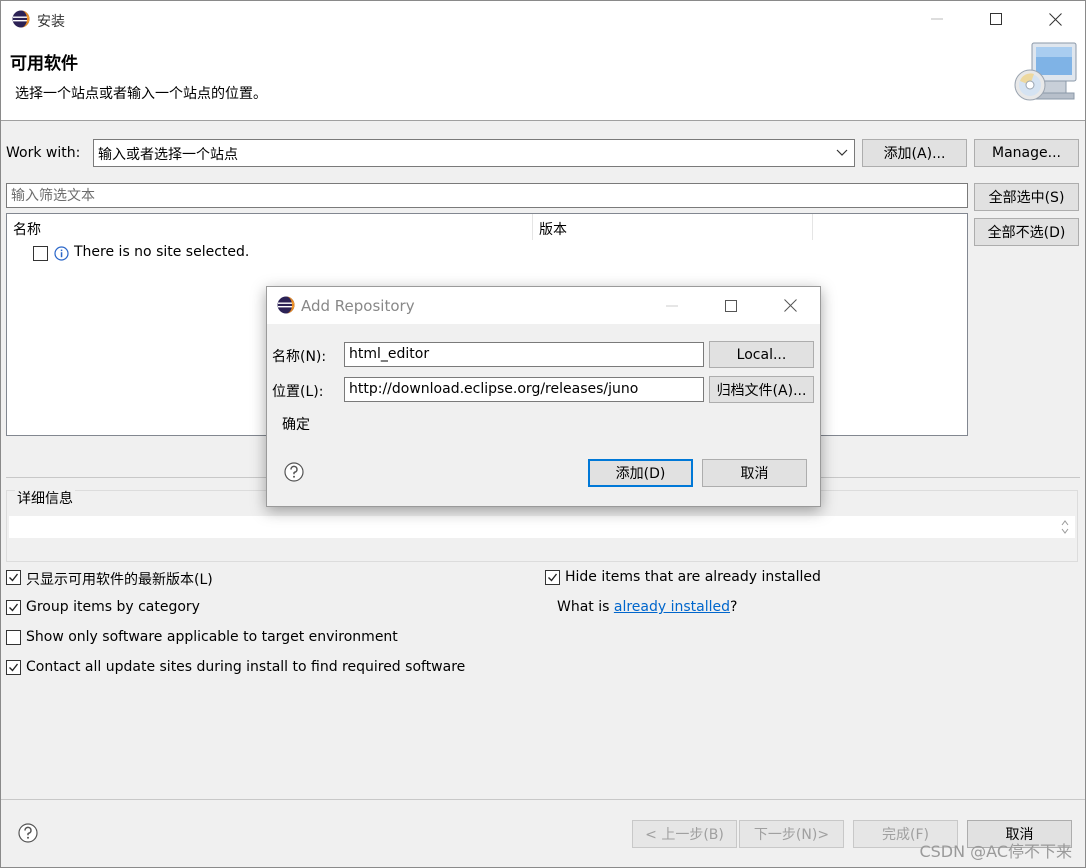 This screenshot has width=1086, height=868. Describe the element at coordinates (543, 799) in the screenshot. I see `footer-separator` at that location.